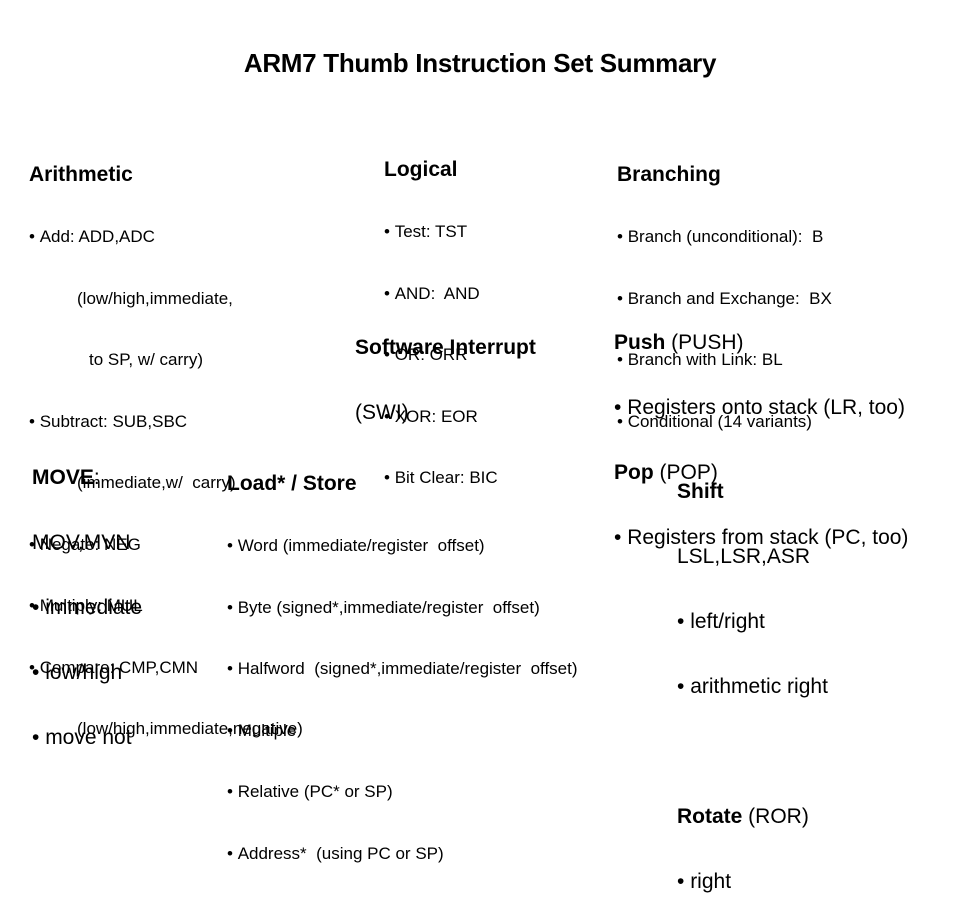  I want to click on pop-heading: Pop, so click(634, 472).